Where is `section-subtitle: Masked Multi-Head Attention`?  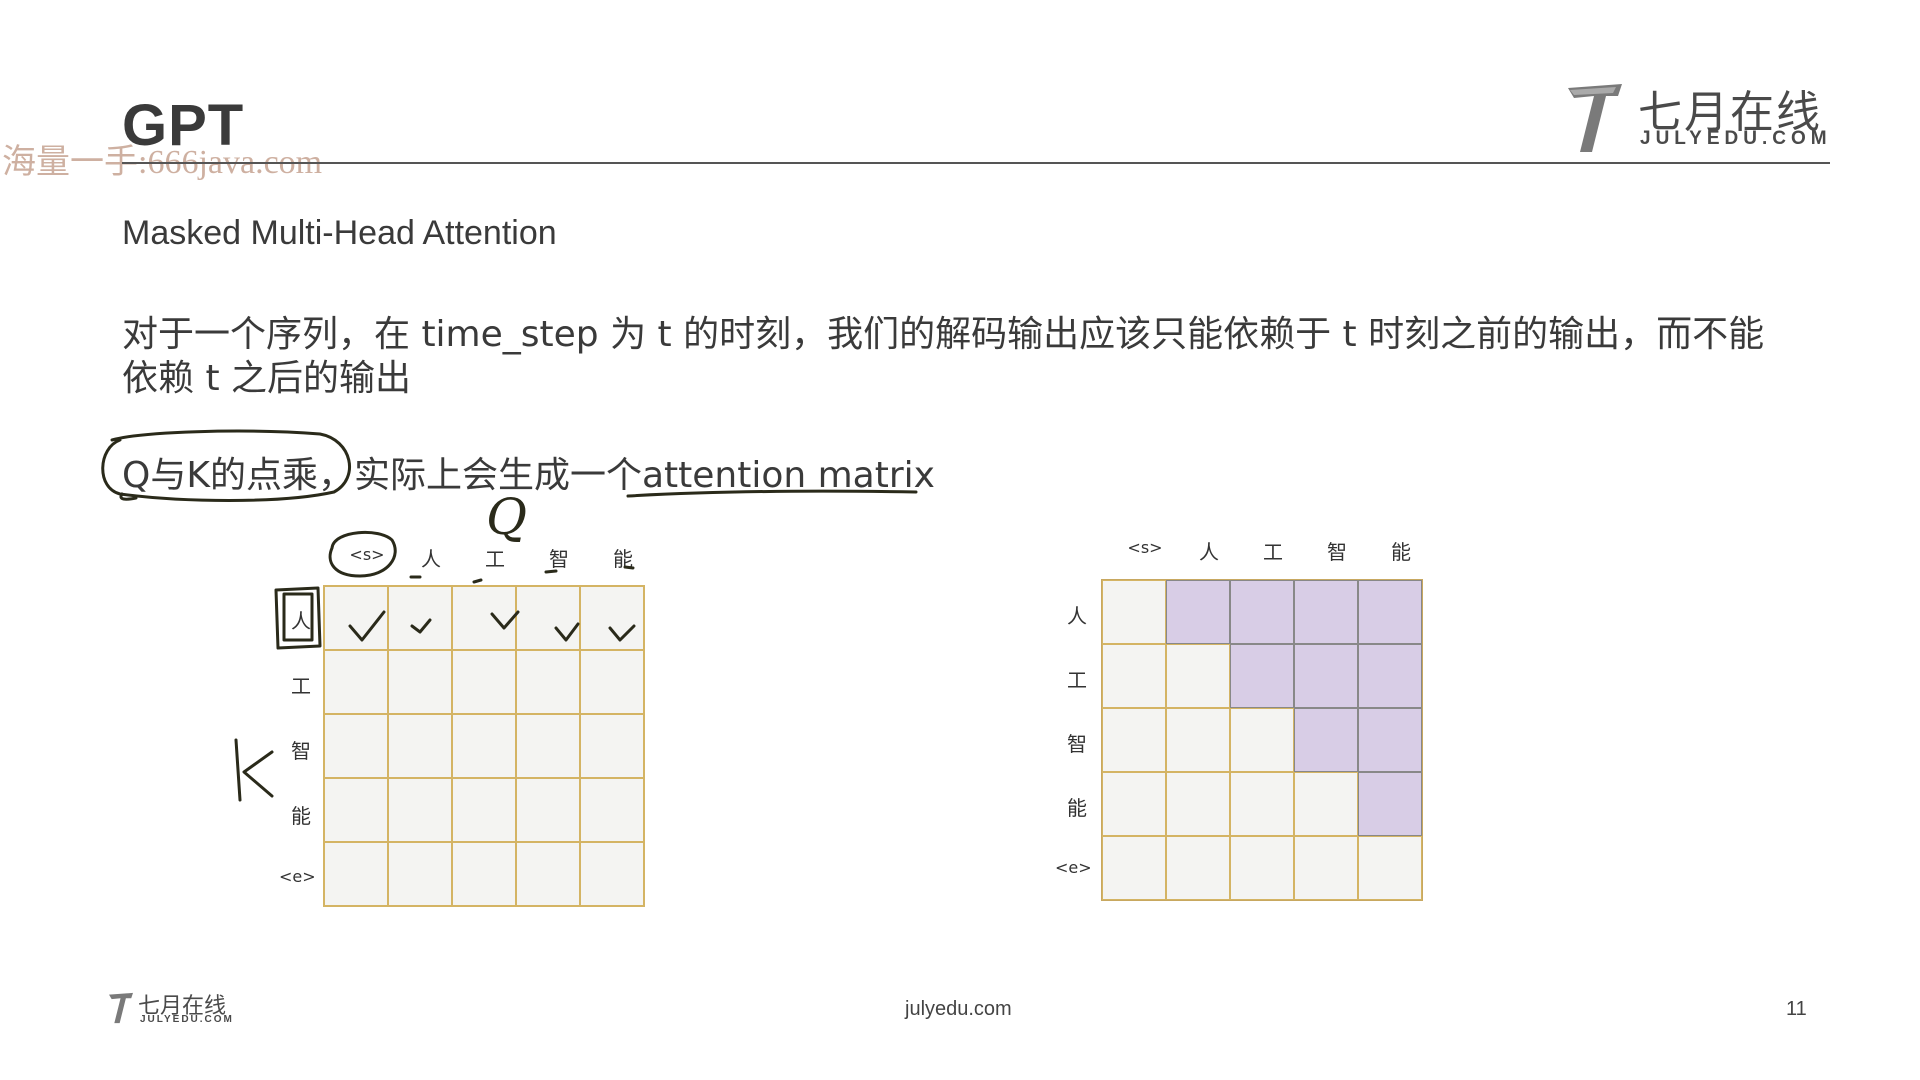
section-subtitle: Masked Multi-Head Attention is located at coordinates (339, 233).